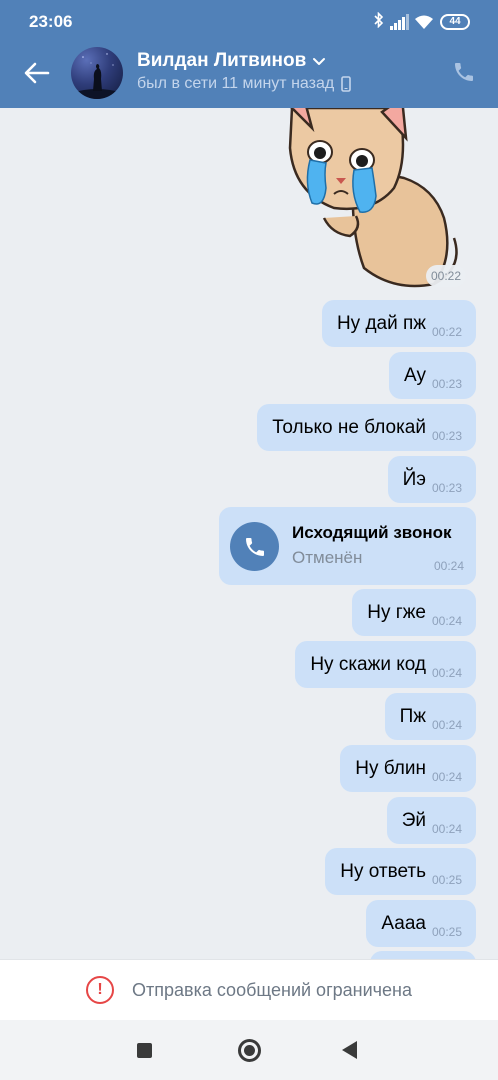  Describe the element at coordinates (390, 768) in the screenshot. I see `message-text: Ну блин` at that location.